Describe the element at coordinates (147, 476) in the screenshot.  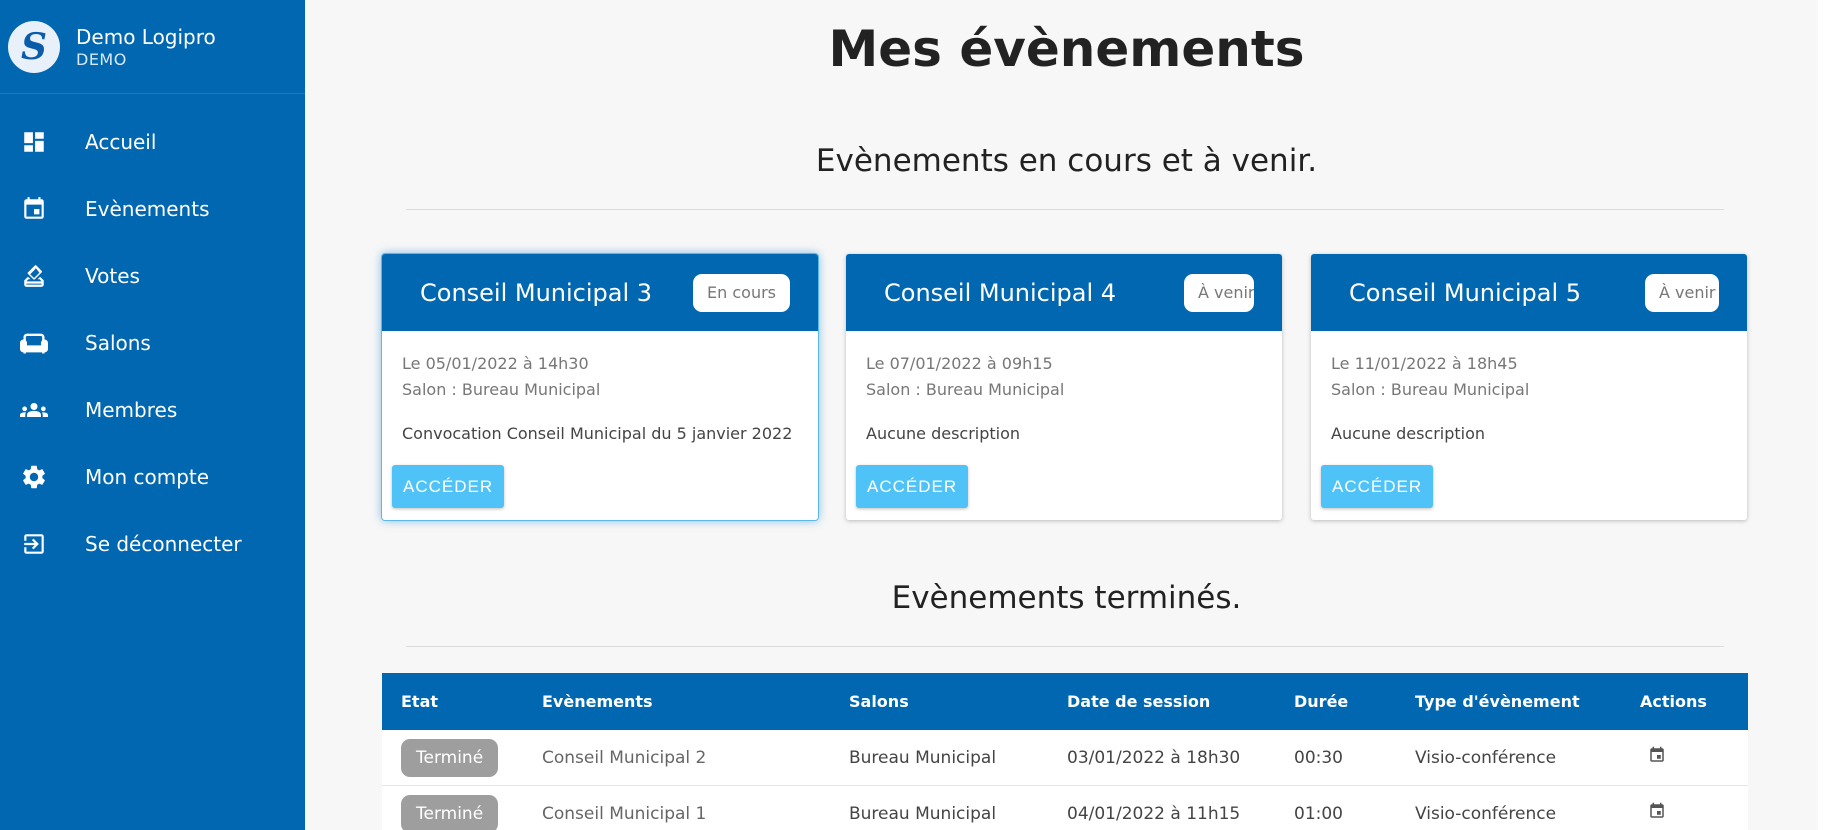
I see `sidebar-item-label: Mon compte` at that location.